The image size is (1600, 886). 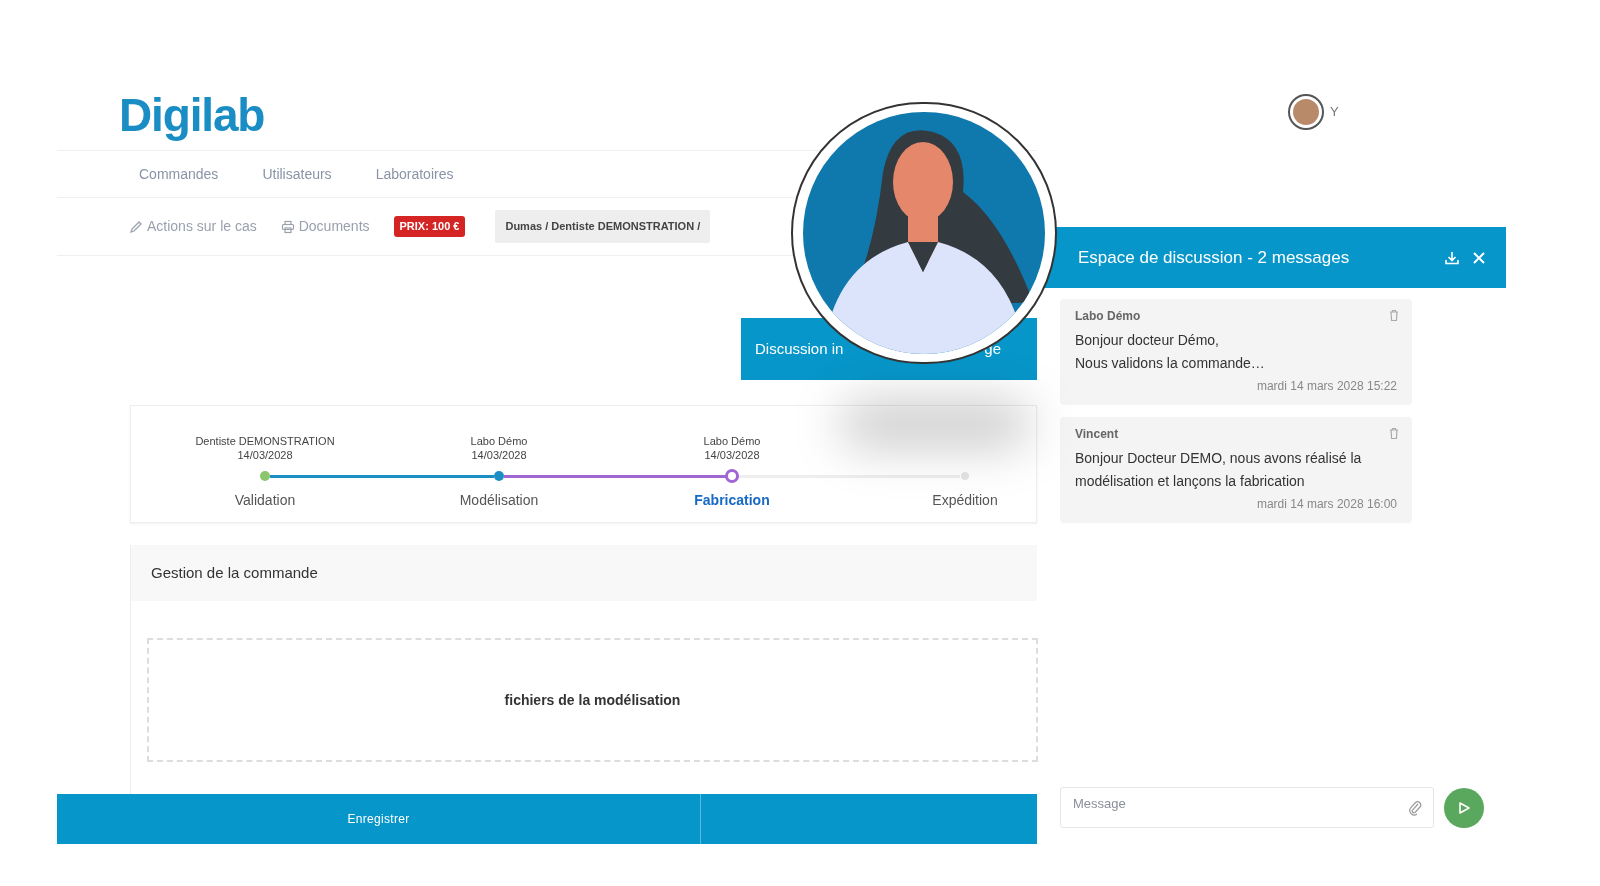 I want to click on play-icon, so click(x=1464, y=807).